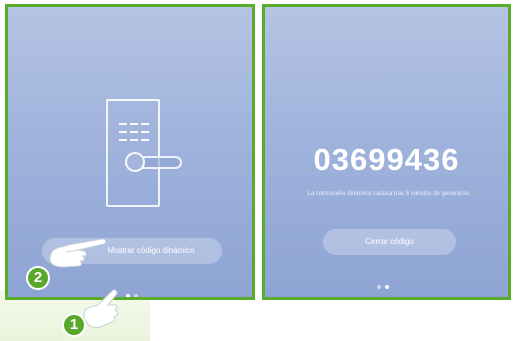  Describe the element at coordinates (389, 242) in the screenshot. I see `close-code-button: Cerrar código` at that location.